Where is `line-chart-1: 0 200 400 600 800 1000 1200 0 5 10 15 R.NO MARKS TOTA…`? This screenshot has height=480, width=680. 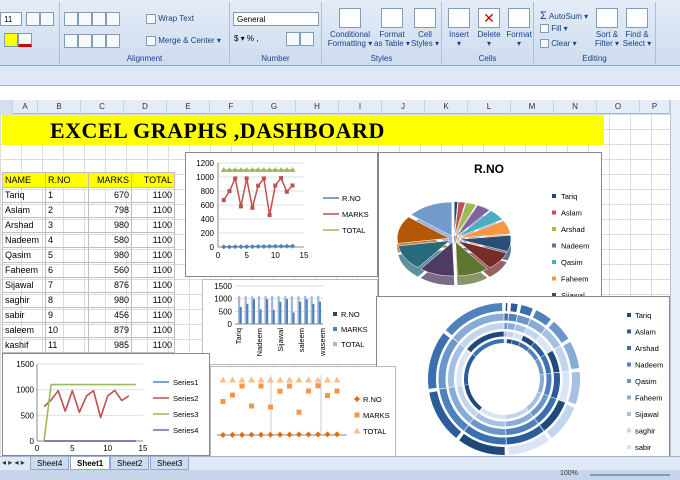
line-chart-1: 0 200 400 600 800 1000 1200 0 5 10 15 R.NO MARKS TOTA… is located at coordinates (281, 214).